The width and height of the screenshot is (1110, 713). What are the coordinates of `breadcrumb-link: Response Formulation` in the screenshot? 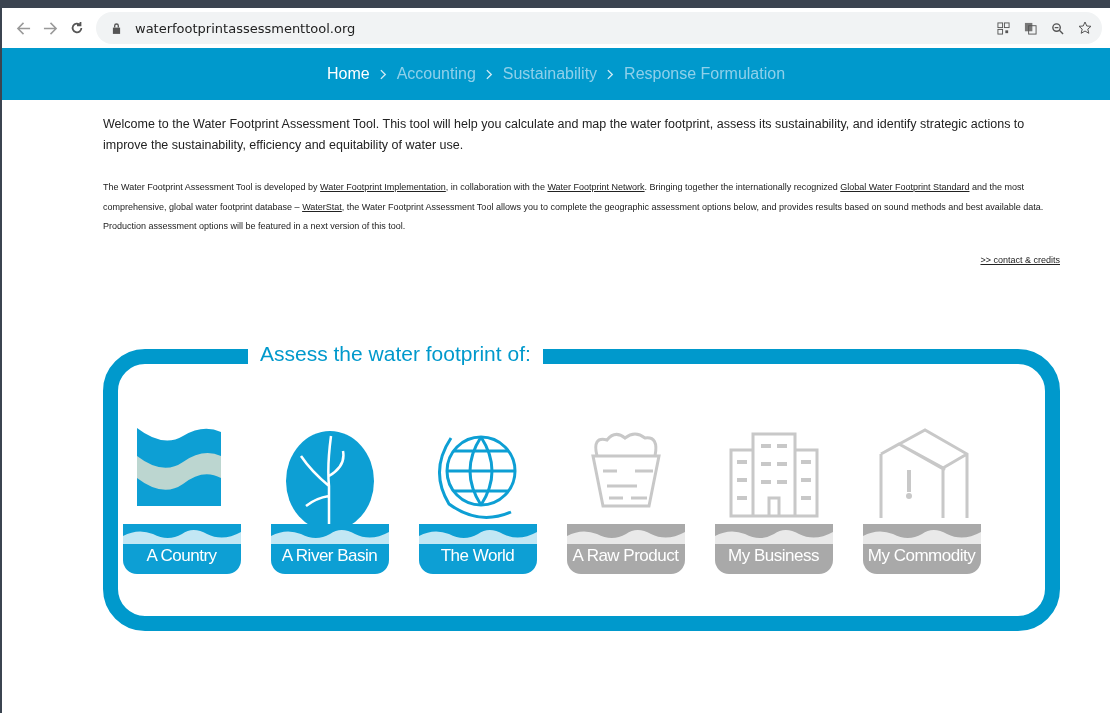 It's located at (705, 74).